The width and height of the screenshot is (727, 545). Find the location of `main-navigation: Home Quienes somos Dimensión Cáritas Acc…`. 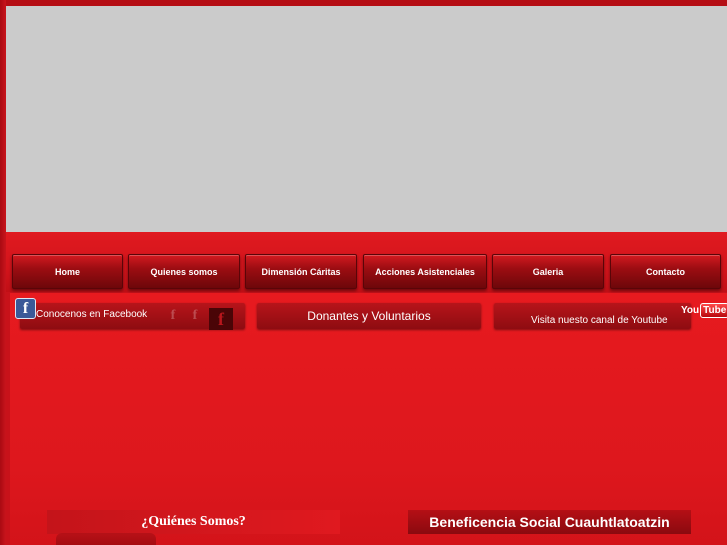

main-navigation: Home Quienes somos Dimensión Cáritas Acc… is located at coordinates (366, 272).